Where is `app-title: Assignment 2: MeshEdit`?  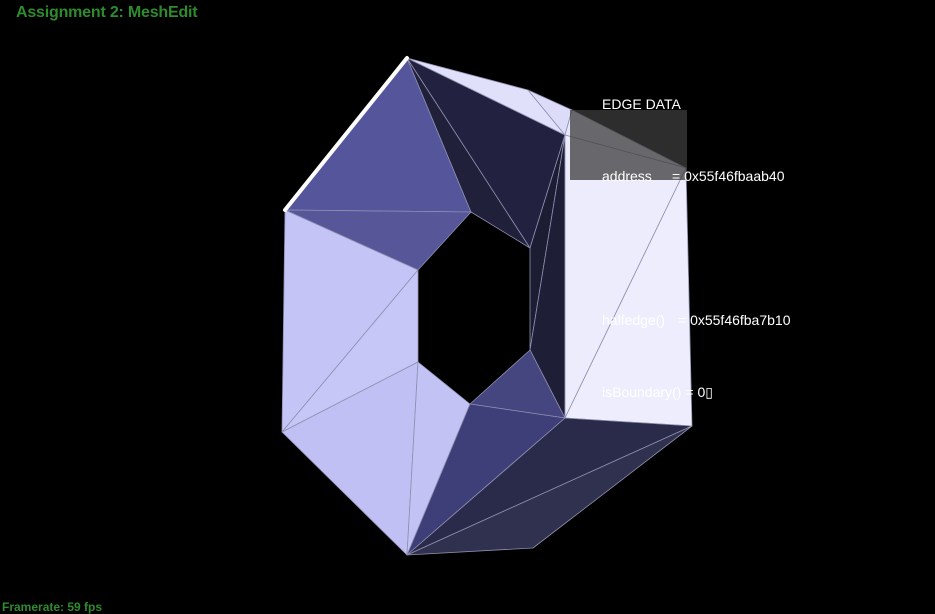
app-title: Assignment 2: MeshEdit is located at coordinates (107, 13).